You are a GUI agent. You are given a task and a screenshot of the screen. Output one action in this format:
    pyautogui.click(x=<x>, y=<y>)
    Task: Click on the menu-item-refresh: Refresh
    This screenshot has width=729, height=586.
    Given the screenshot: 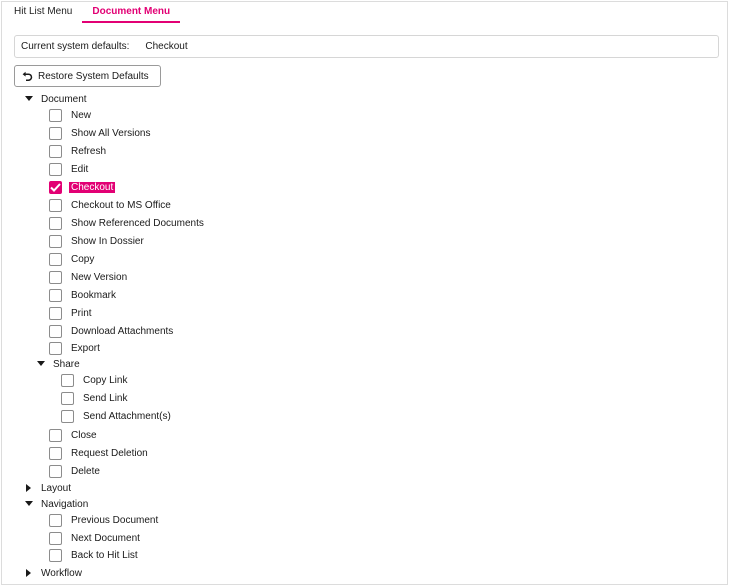 What is the action you would take?
    pyautogui.click(x=77, y=151)
    